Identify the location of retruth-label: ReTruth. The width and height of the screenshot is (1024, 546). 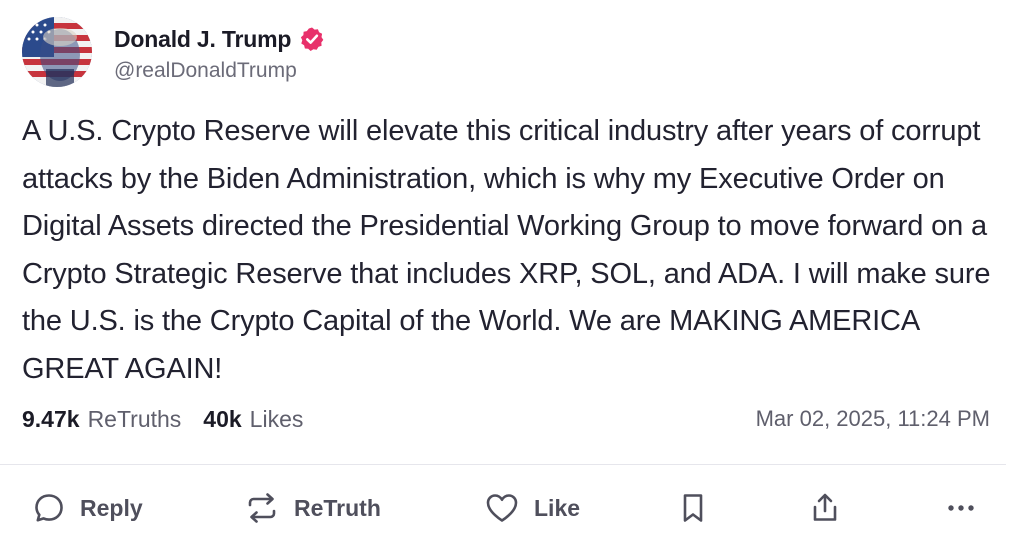
(337, 507).